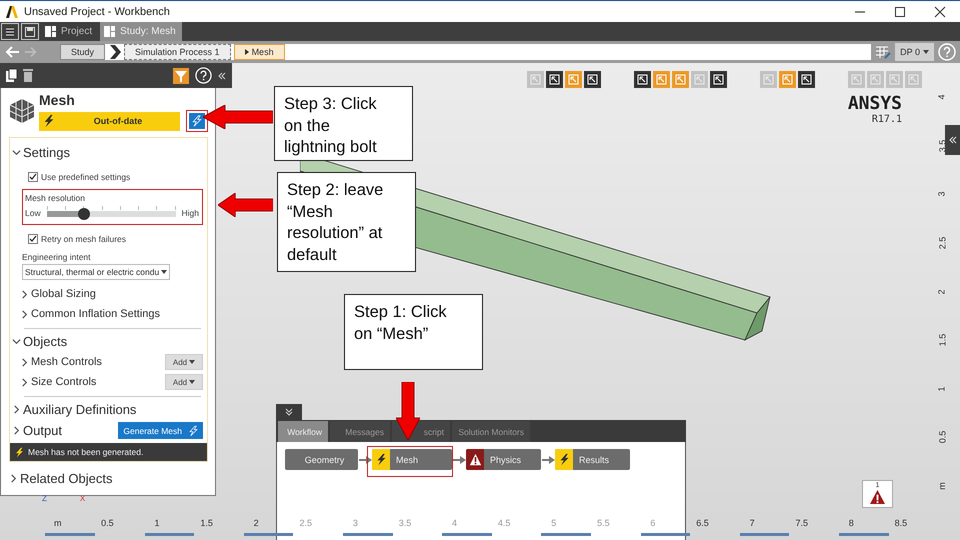  Describe the element at coordinates (887, 119) in the screenshot. I see `version-label: R17.1` at that location.